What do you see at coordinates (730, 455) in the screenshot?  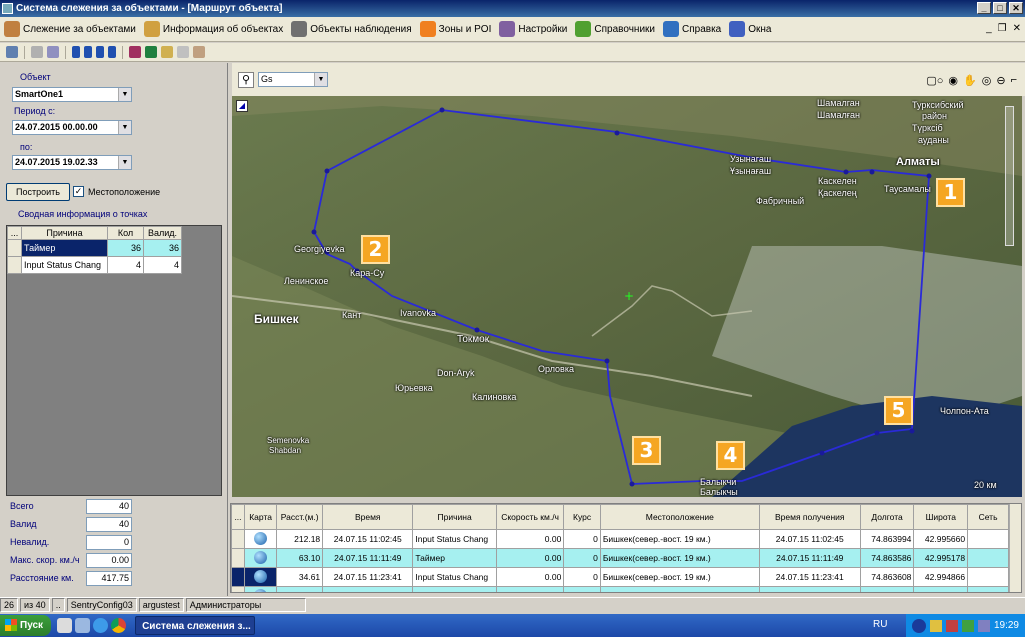 I see `route-marker: 4` at bounding box center [730, 455].